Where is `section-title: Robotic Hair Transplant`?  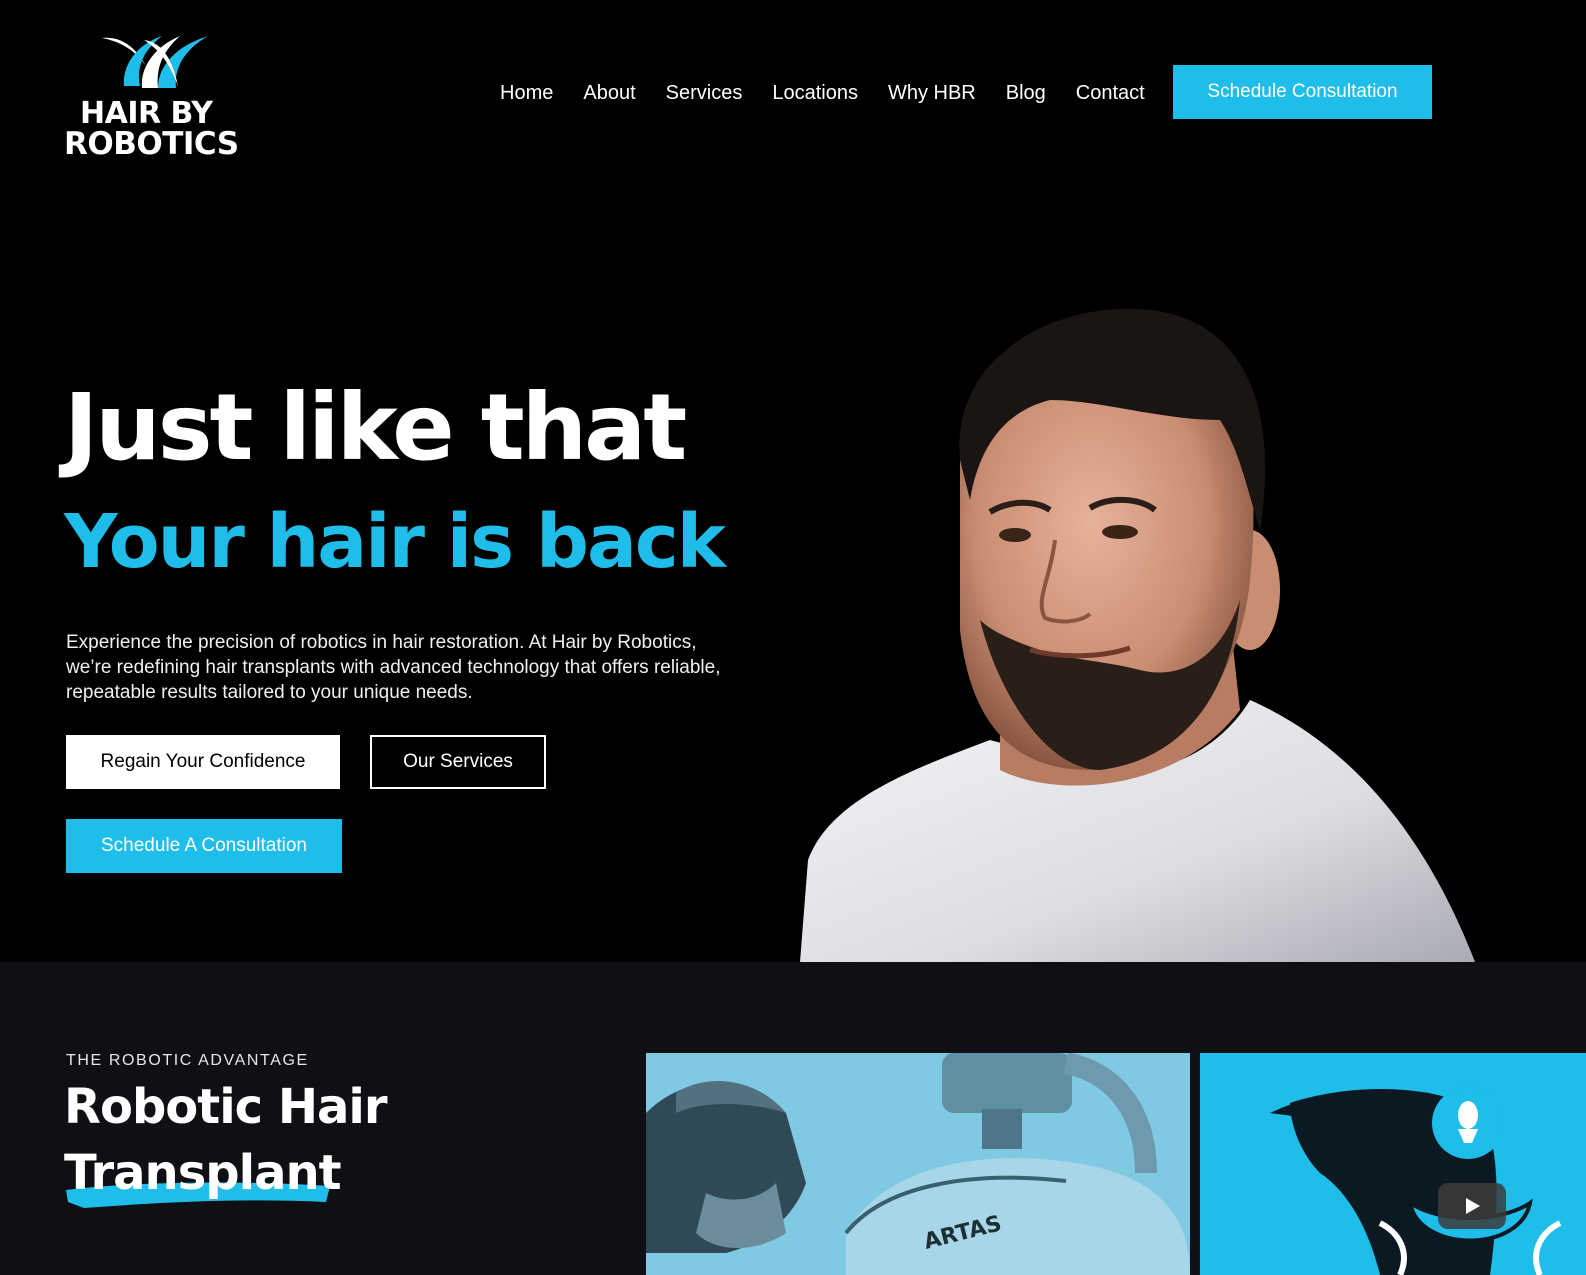
section-title: Robotic Hair Transplant is located at coordinates (226, 1140).